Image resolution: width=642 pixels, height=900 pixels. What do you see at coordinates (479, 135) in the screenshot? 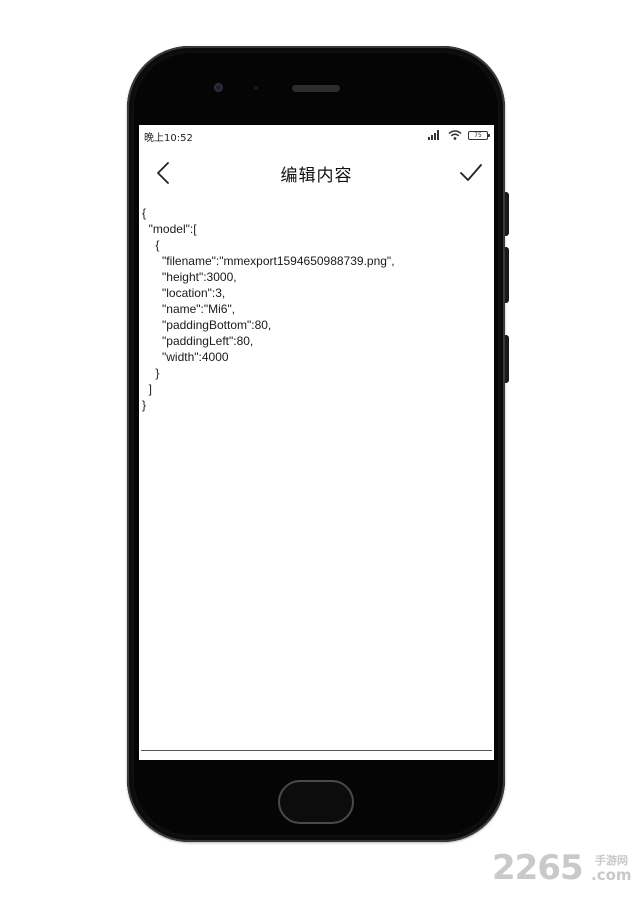
I see `battery-icon: 75` at bounding box center [479, 135].